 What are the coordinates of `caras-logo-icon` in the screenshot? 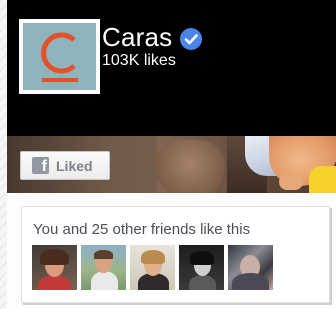 It's located at (59, 57).